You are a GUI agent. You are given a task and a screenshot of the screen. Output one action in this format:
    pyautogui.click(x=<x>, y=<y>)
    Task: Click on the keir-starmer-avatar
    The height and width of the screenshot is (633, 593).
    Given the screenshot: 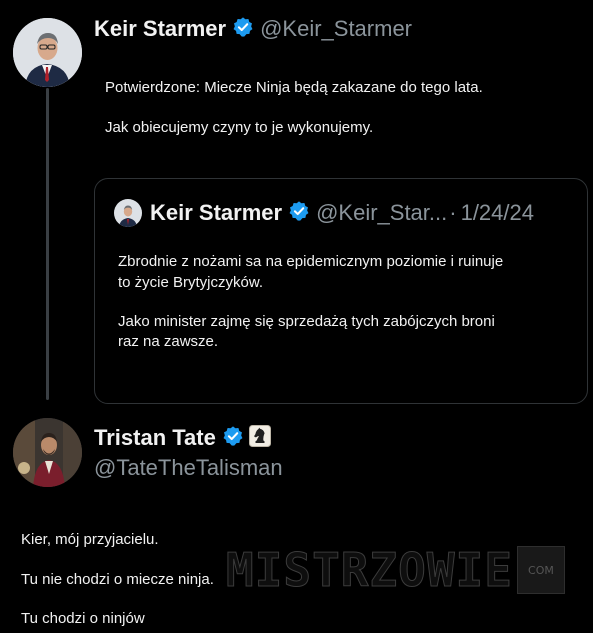 What is the action you would take?
    pyautogui.click(x=47, y=52)
    